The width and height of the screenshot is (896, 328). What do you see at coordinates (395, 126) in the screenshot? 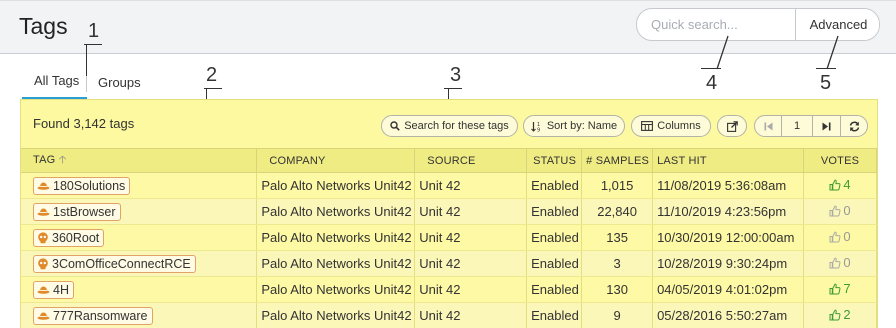
I see `magnifier-icon` at bounding box center [395, 126].